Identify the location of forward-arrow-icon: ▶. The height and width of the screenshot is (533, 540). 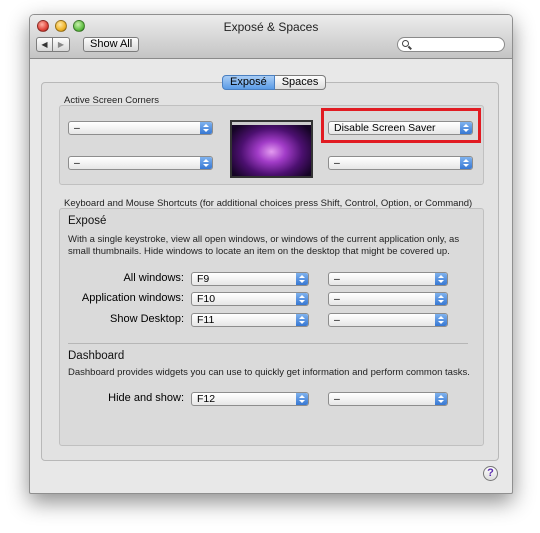
(61, 44).